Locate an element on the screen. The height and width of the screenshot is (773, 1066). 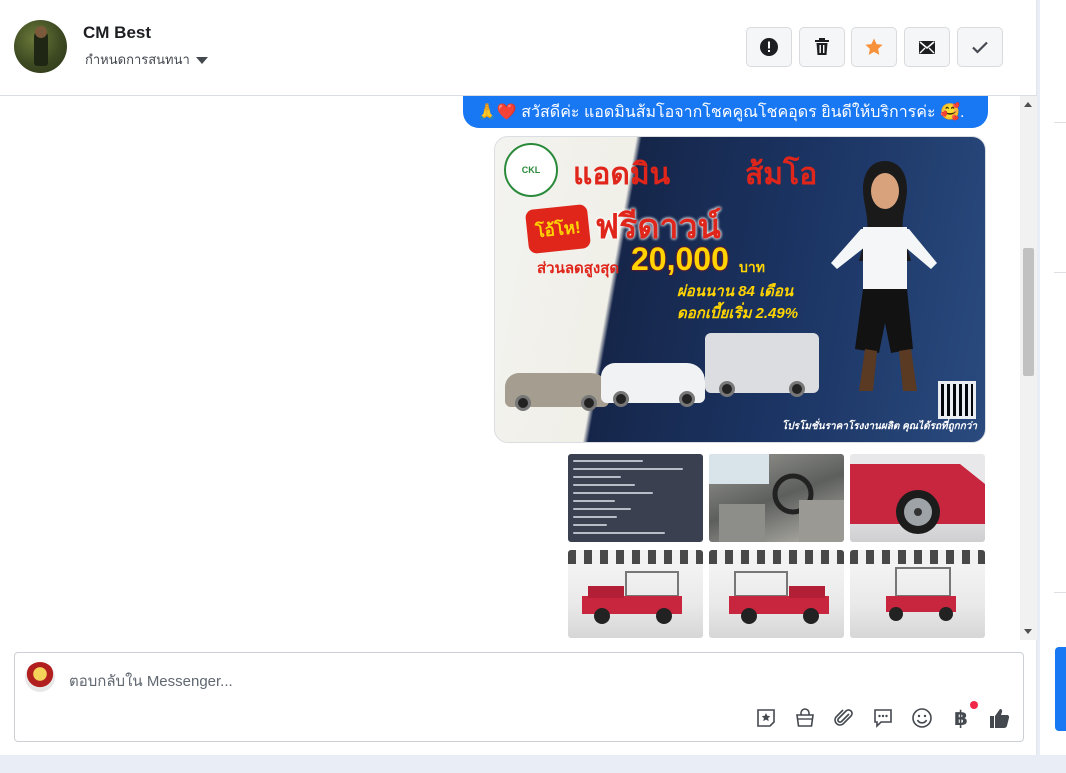
schedule-label: กำหนดการสนทนา is located at coordinates (137, 59).